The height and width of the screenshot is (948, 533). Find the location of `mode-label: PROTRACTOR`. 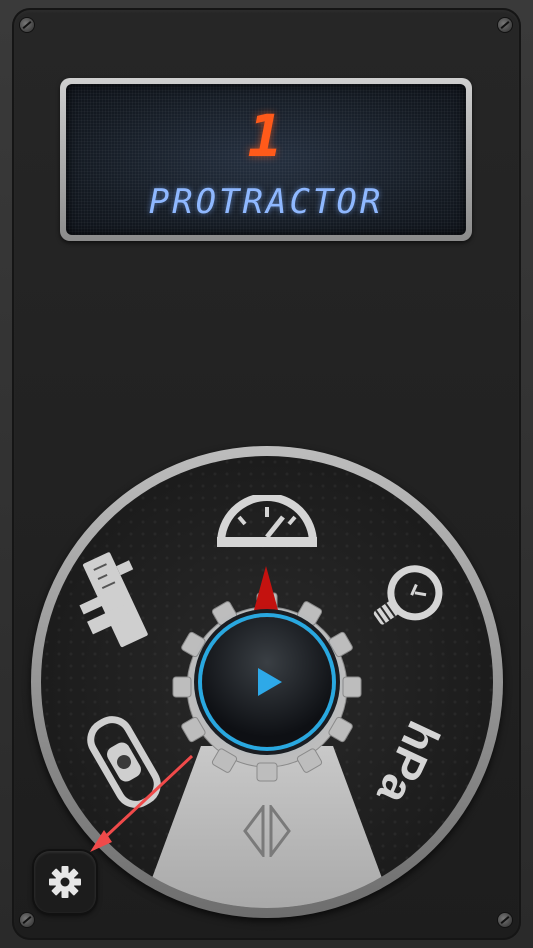

mode-label: PROTRACTOR is located at coordinates (266, 202).